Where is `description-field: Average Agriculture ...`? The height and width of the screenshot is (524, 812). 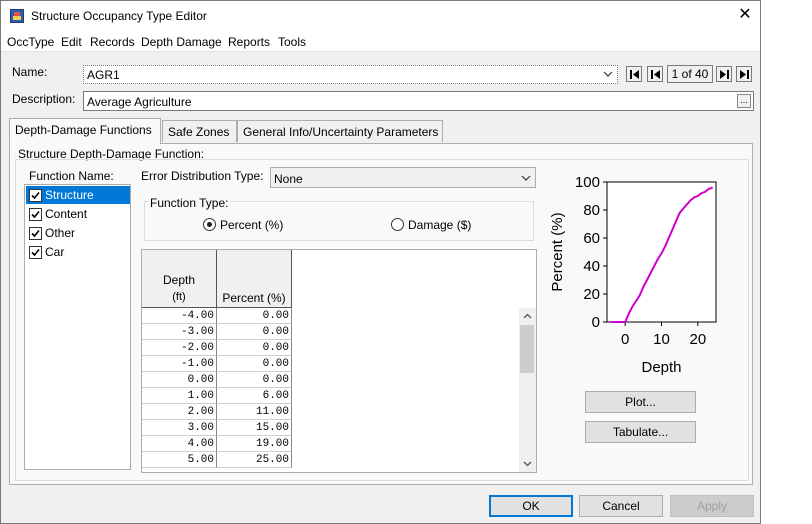
description-field: Average Agriculture ... is located at coordinates (418, 101).